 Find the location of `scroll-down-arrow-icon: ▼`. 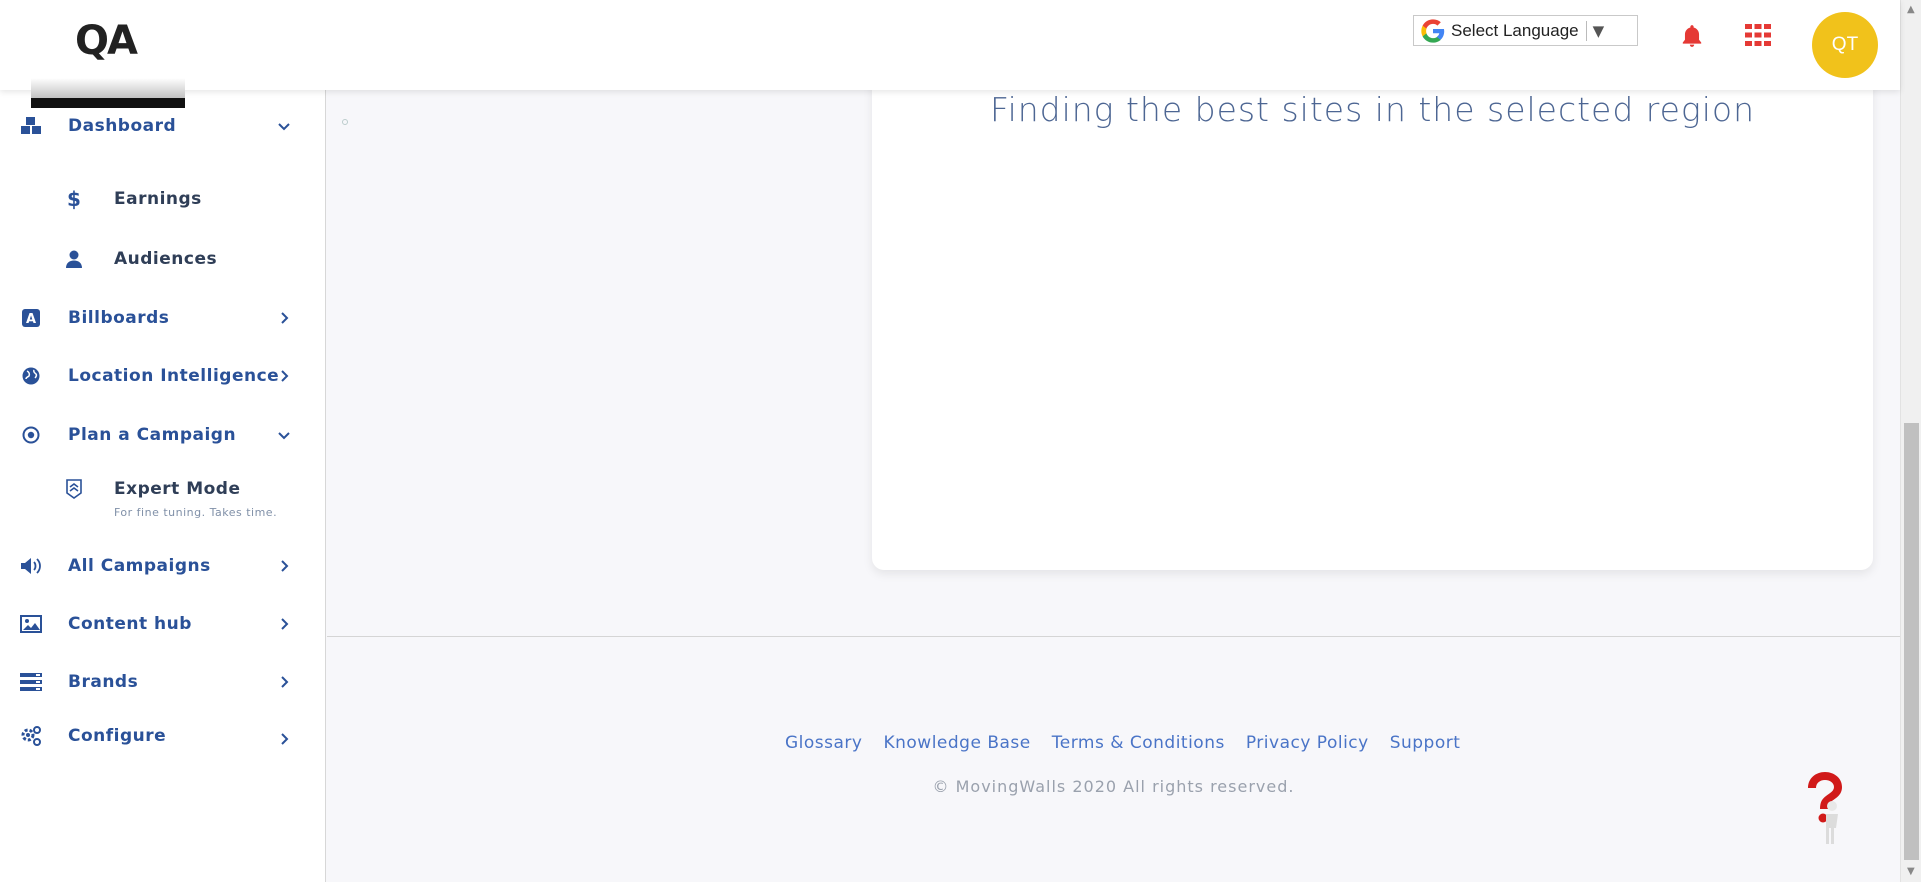

scroll-down-arrow-icon: ▼ is located at coordinates (1911, 871).